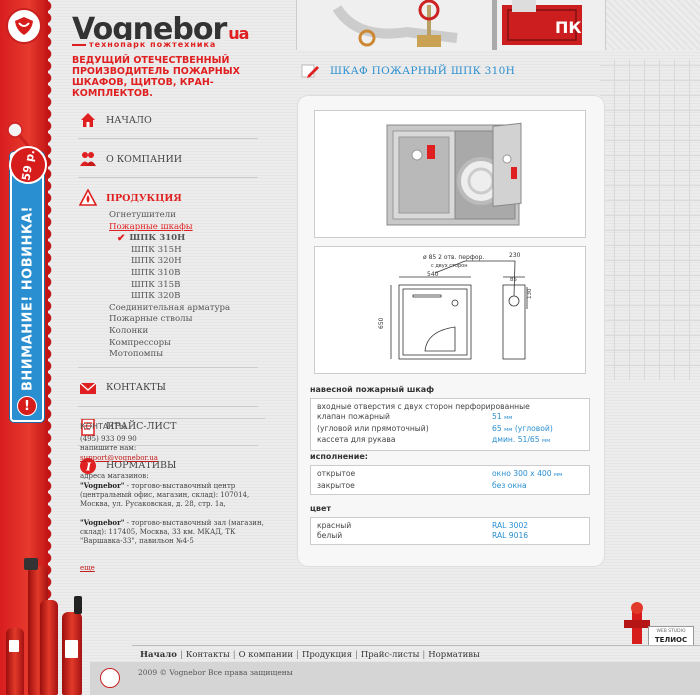 The image size is (700, 695). Describe the element at coordinates (454, 174) in the screenshot. I see `fire-cabinet-photo` at that location.